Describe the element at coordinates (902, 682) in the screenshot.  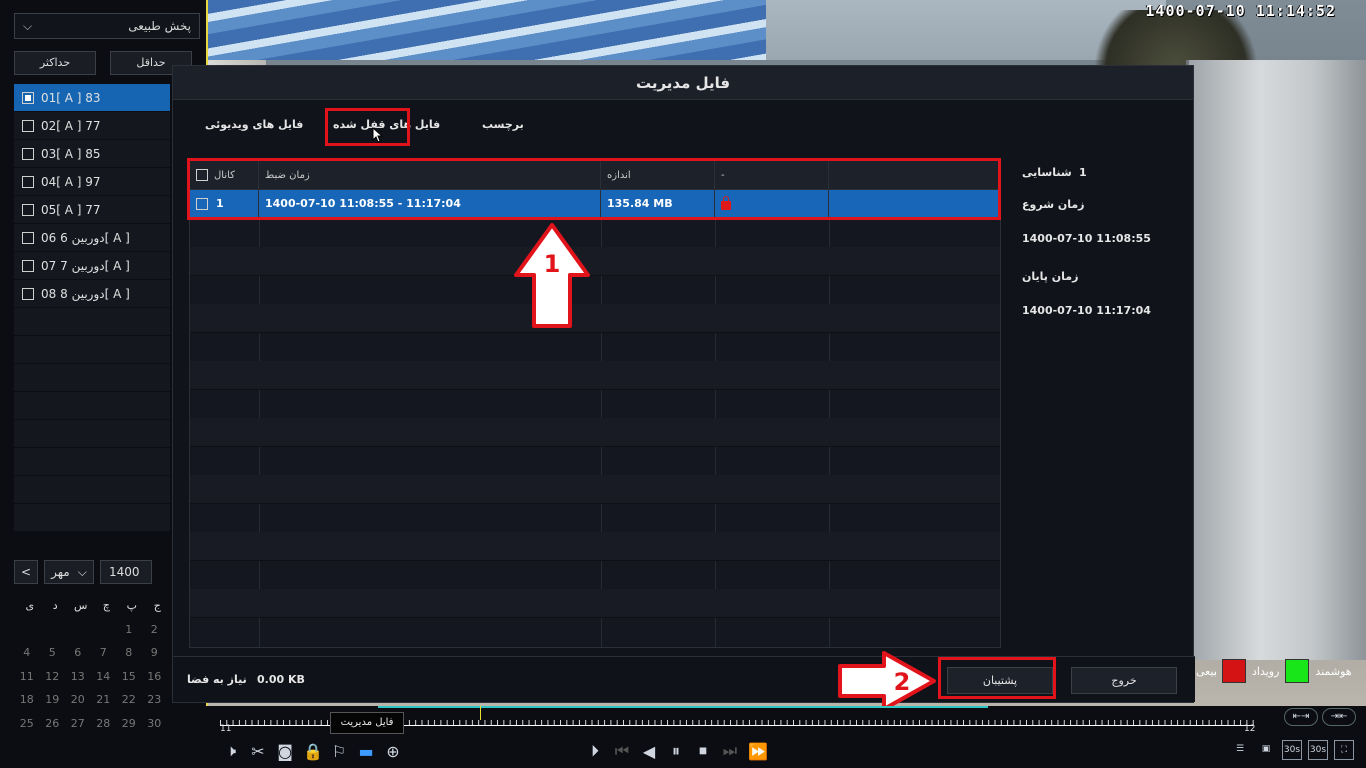
I see `arrow-2-label: 2` at that location.